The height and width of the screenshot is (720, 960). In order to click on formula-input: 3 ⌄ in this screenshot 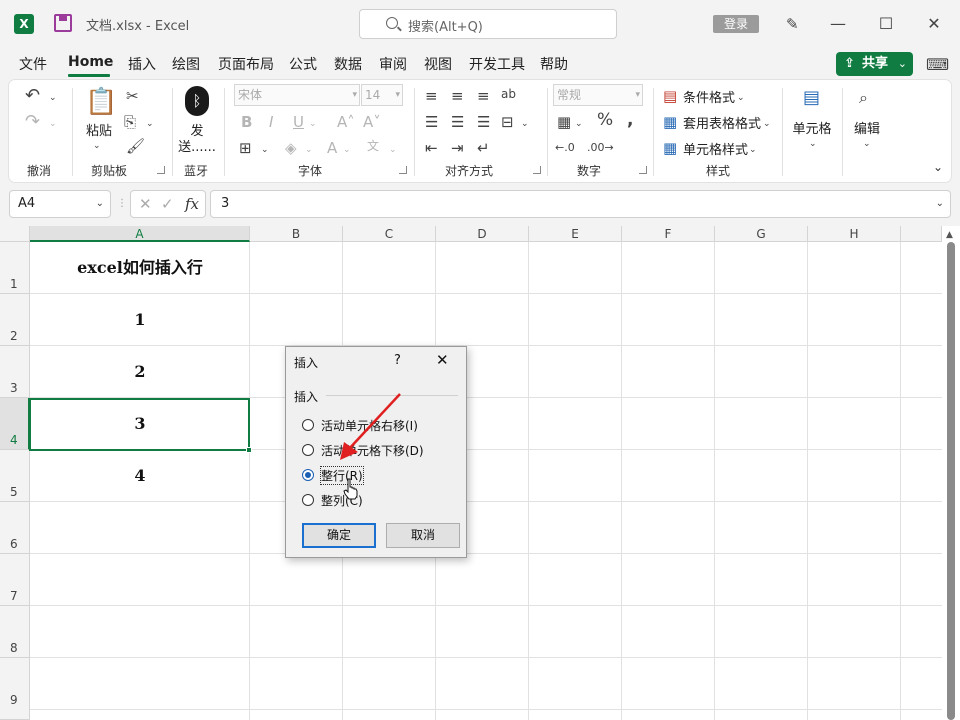, I will do `click(580, 204)`.